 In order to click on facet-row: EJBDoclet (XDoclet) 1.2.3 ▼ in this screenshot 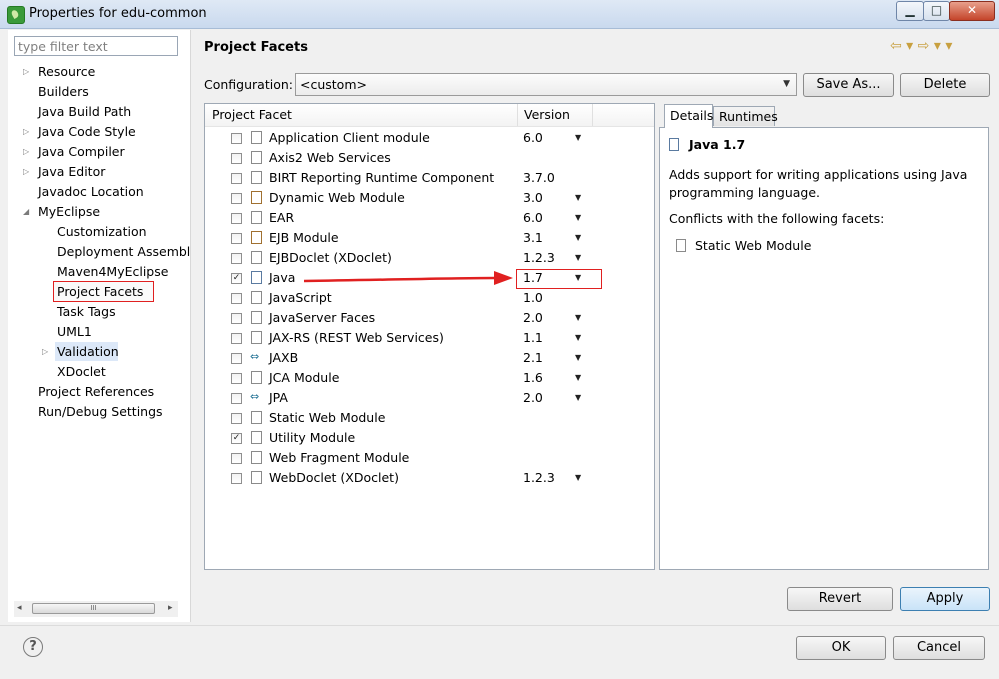, I will do `click(429, 258)`.